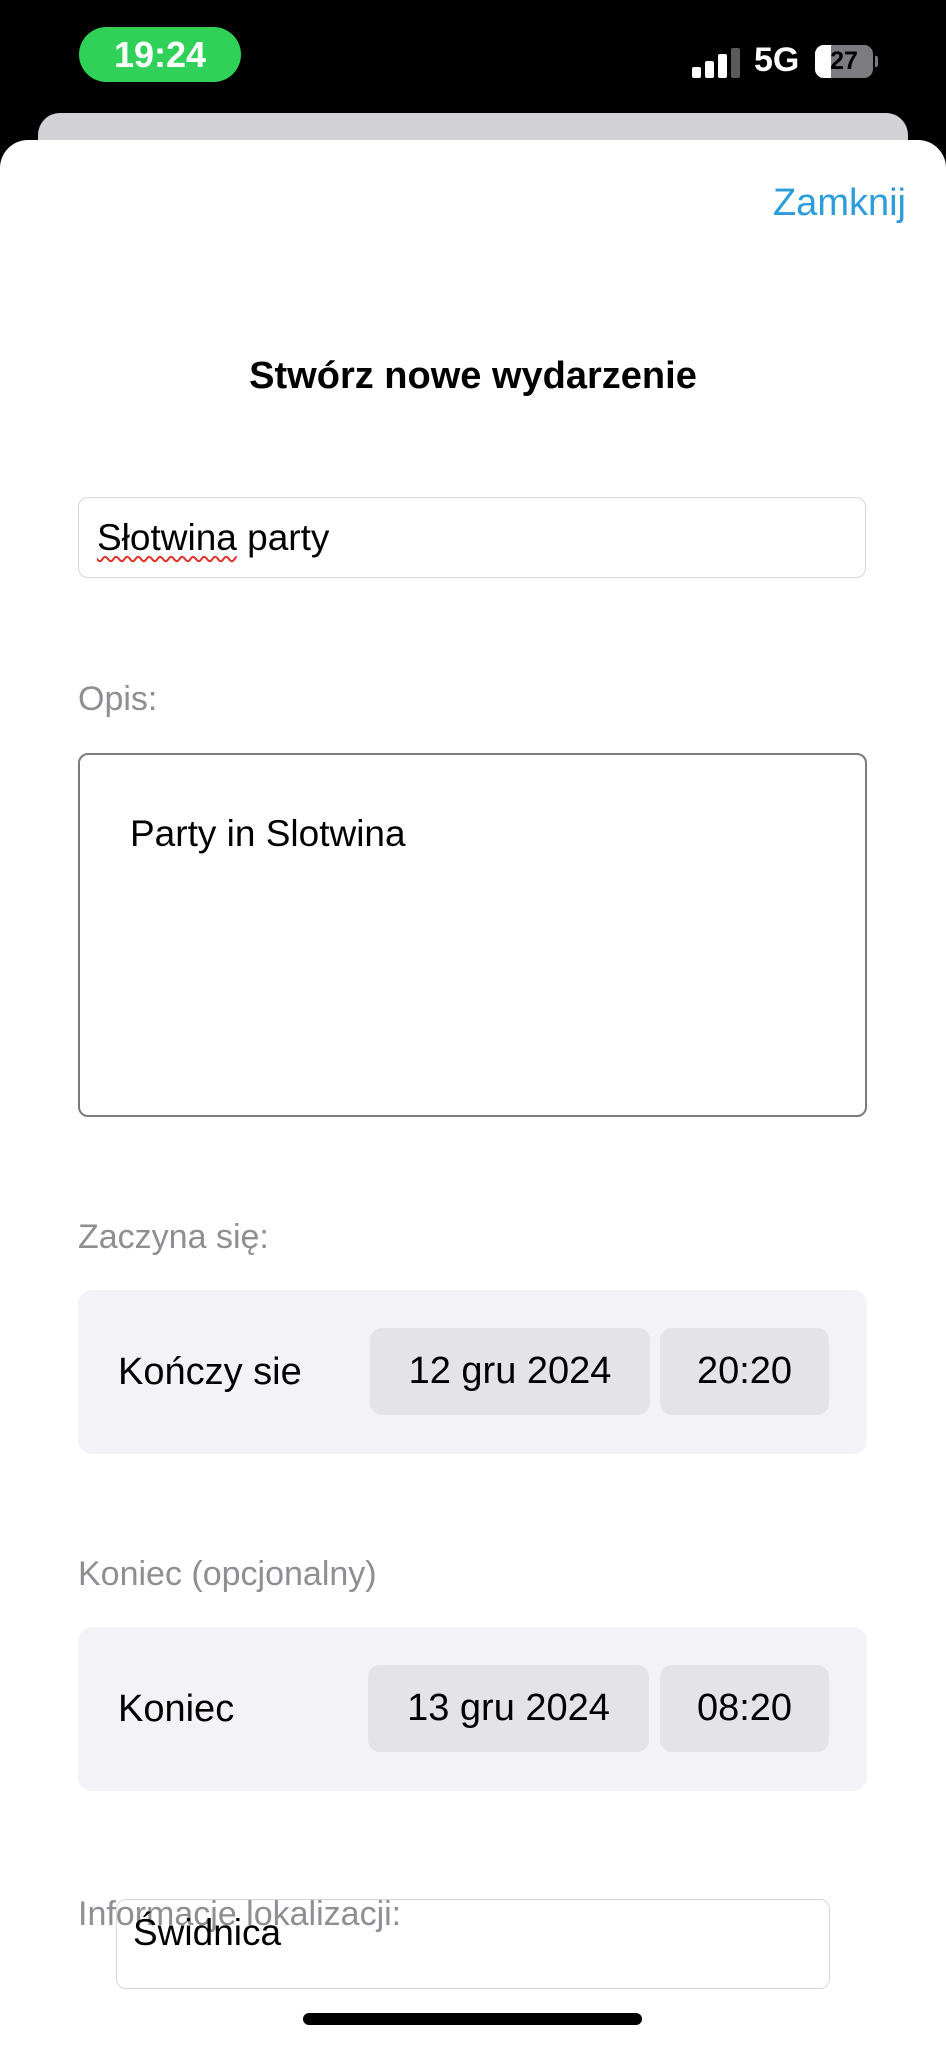  What do you see at coordinates (472, 537) in the screenshot?
I see `event-name-input: Słotwina party` at bounding box center [472, 537].